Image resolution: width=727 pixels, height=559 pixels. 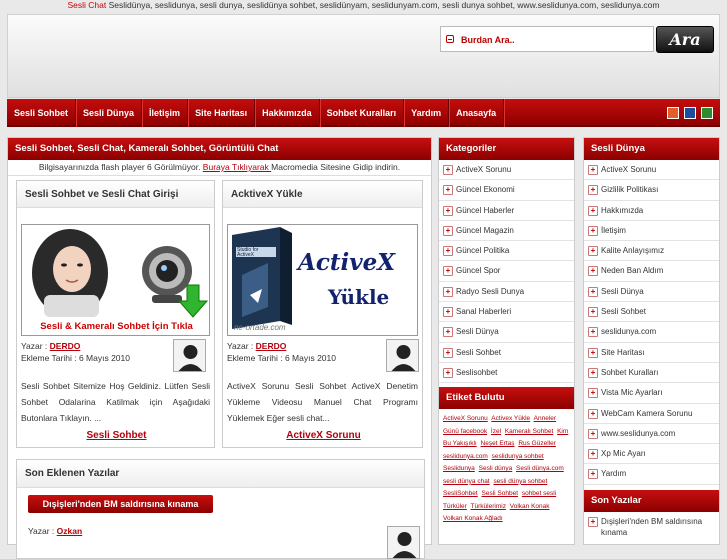 I want to click on tag-link: Volkan Konak, so click(x=530, y=506).